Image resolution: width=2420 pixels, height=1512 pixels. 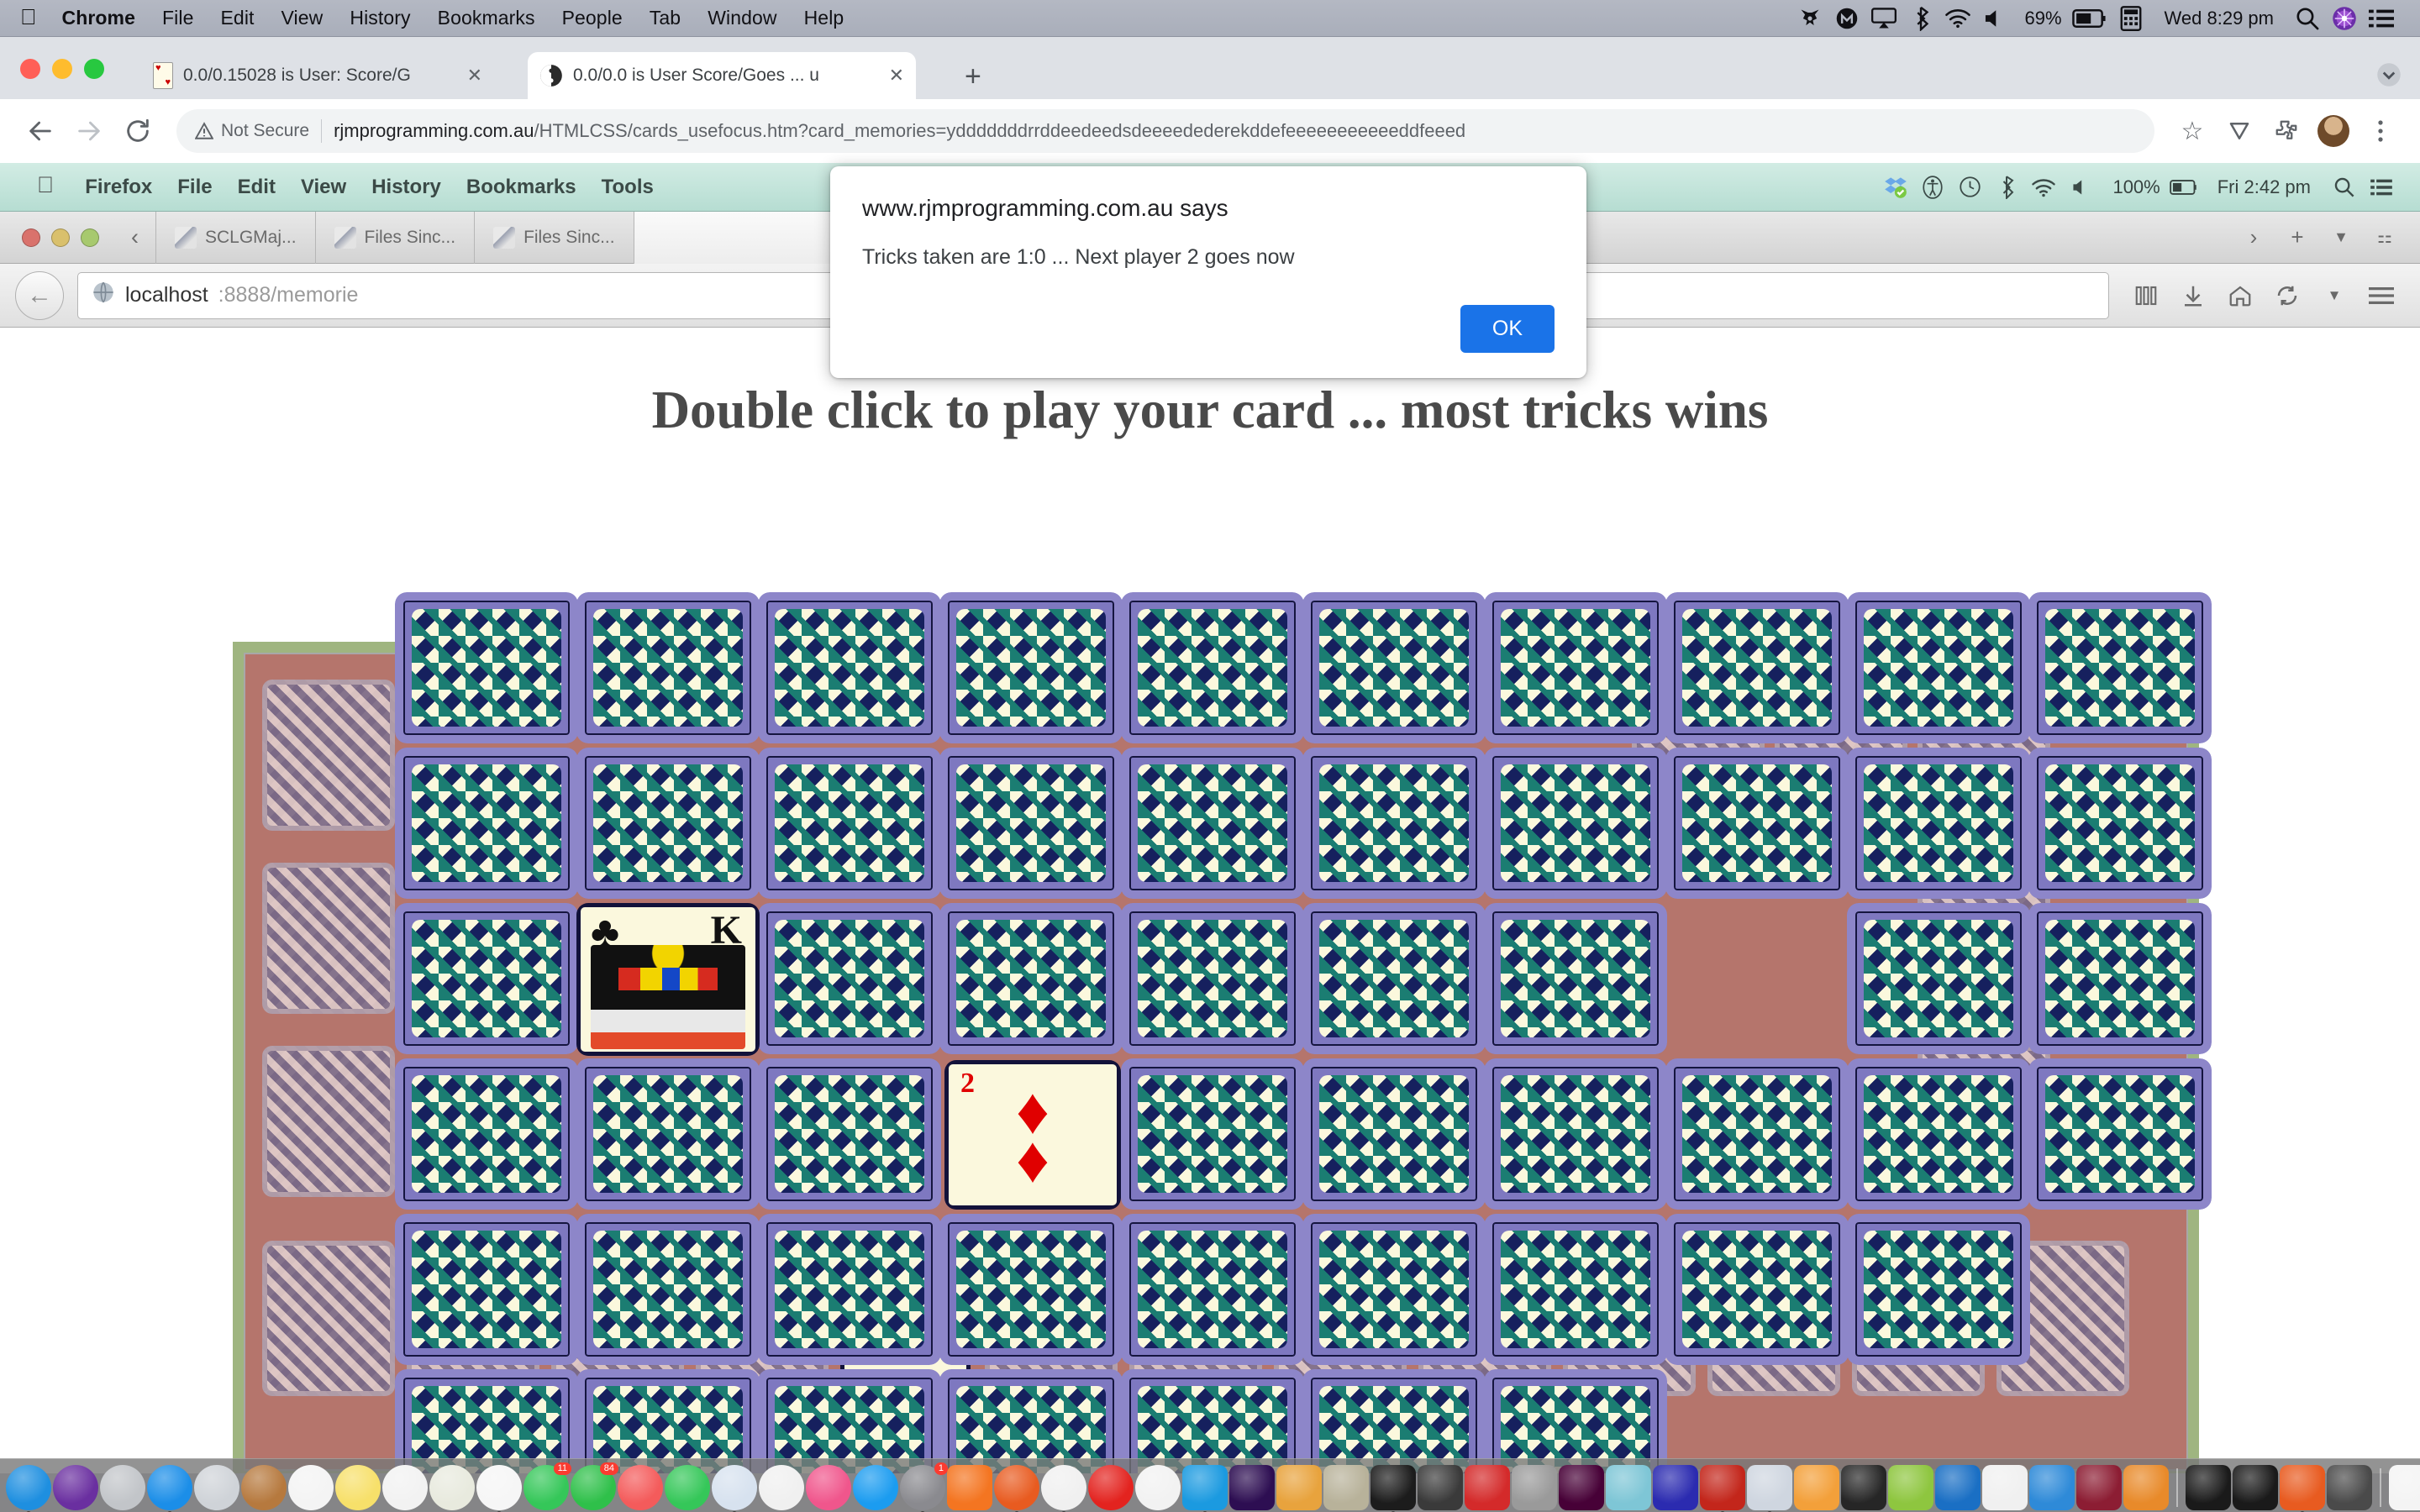 What do you see at coordinates (1911, 1487) in the screenshot?
I see `dock-item-sketch` at bounding box center [1911, 1487].